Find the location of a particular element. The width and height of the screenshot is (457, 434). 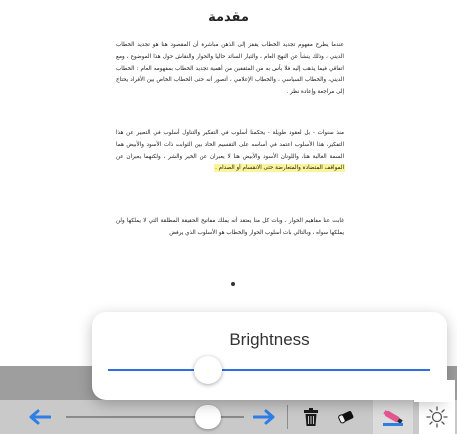

brightness-track-fill is located at coordinates (151, 370).